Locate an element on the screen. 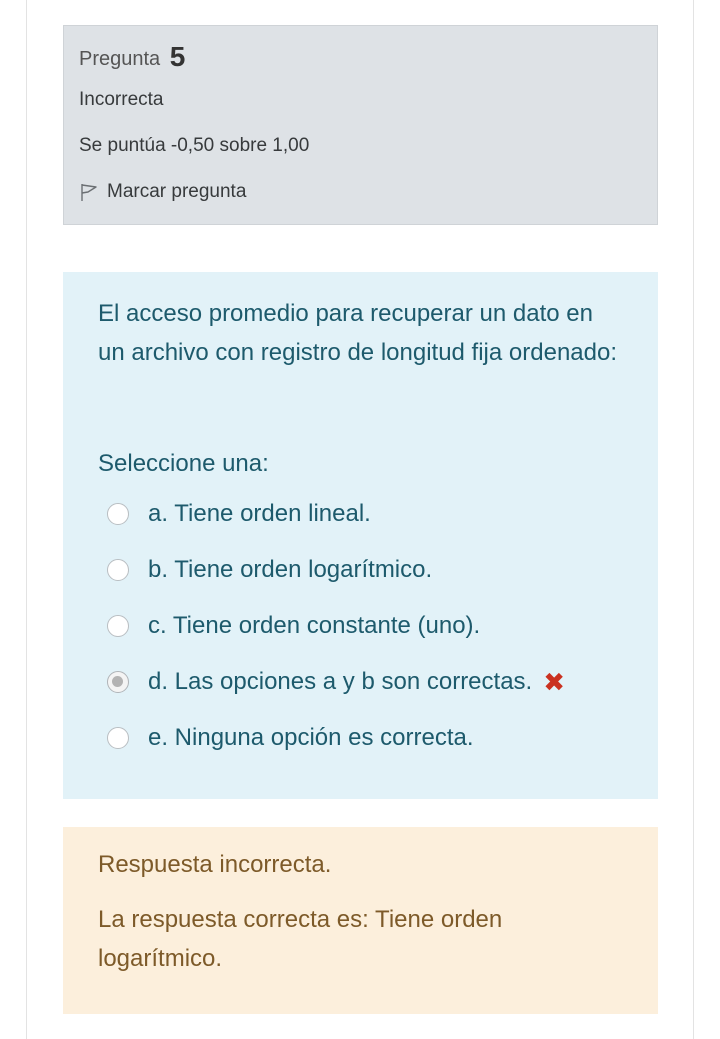  general-feedback: Respuesta incorrecta. is located at coordinates (215, 864).